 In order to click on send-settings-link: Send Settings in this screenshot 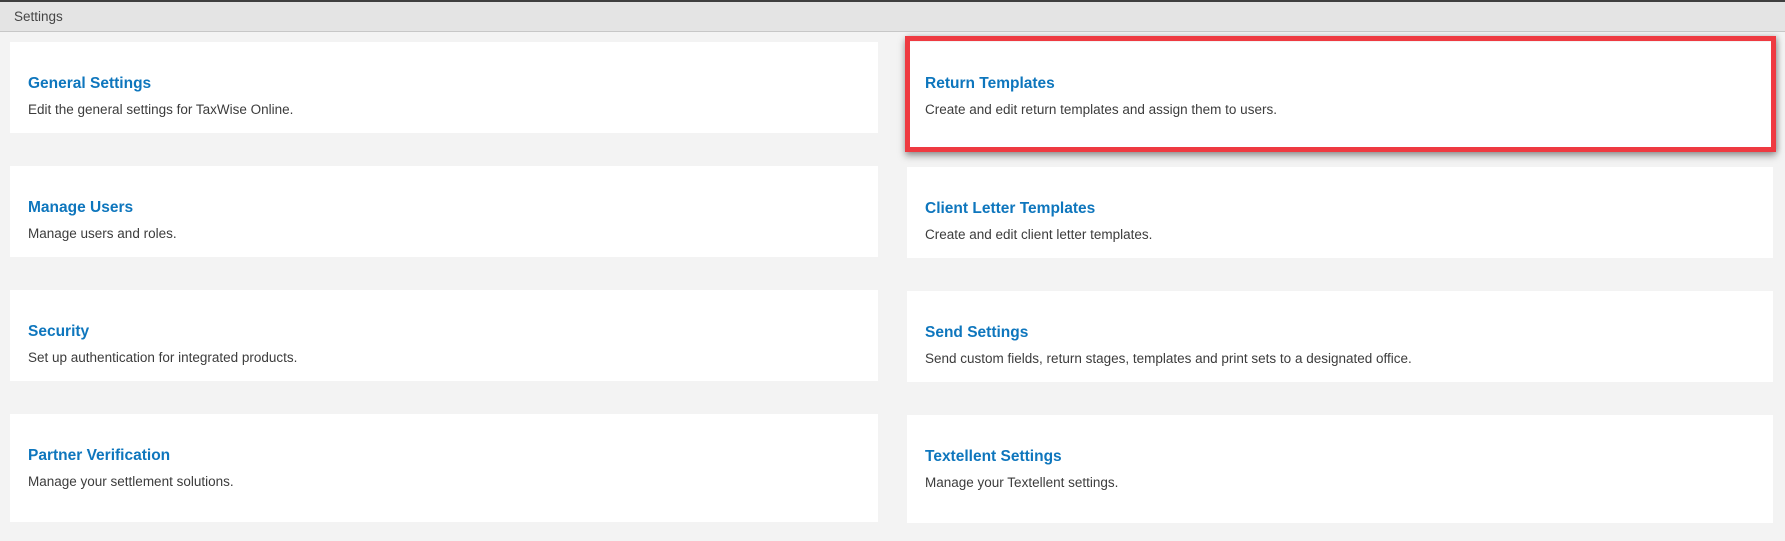, I will do `click(976, 333)`.